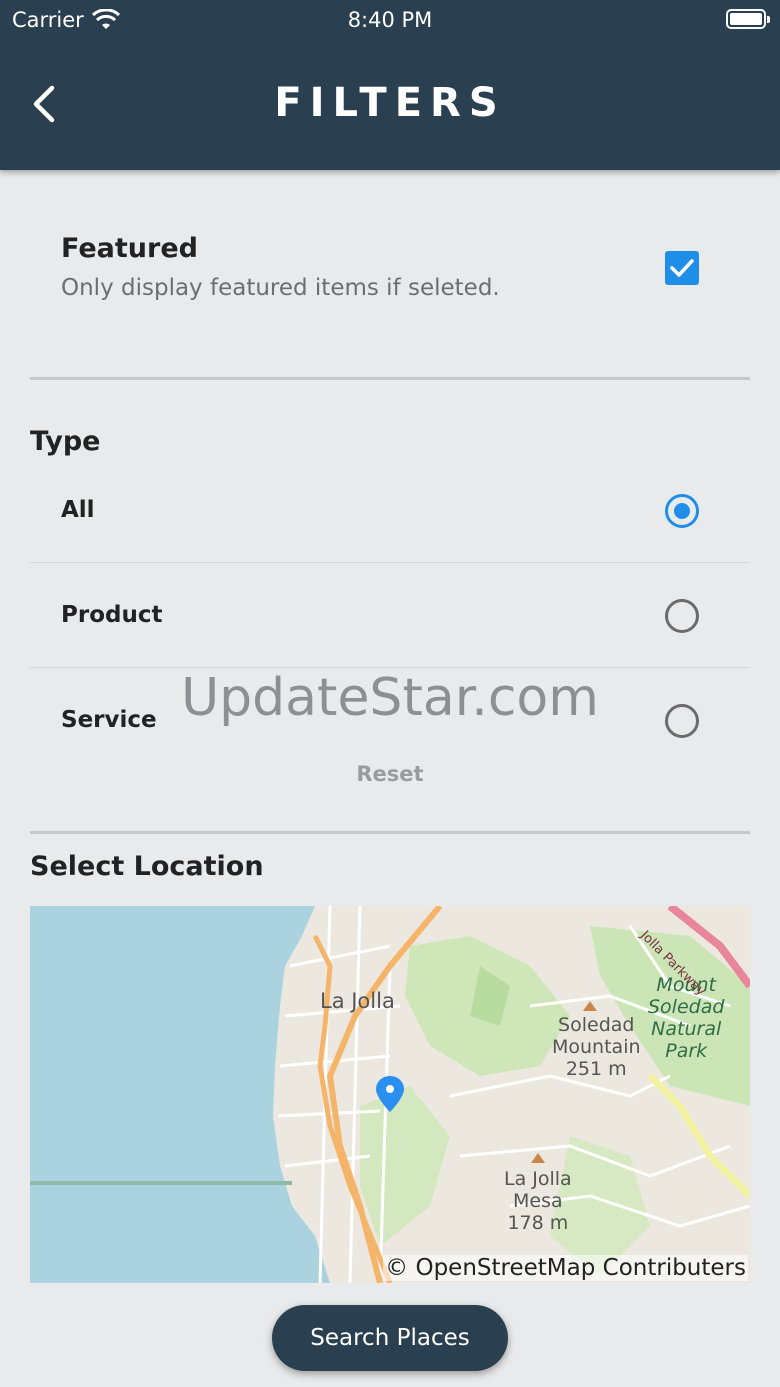  I want to click on page-title: FILTERS, so click(390, 103).